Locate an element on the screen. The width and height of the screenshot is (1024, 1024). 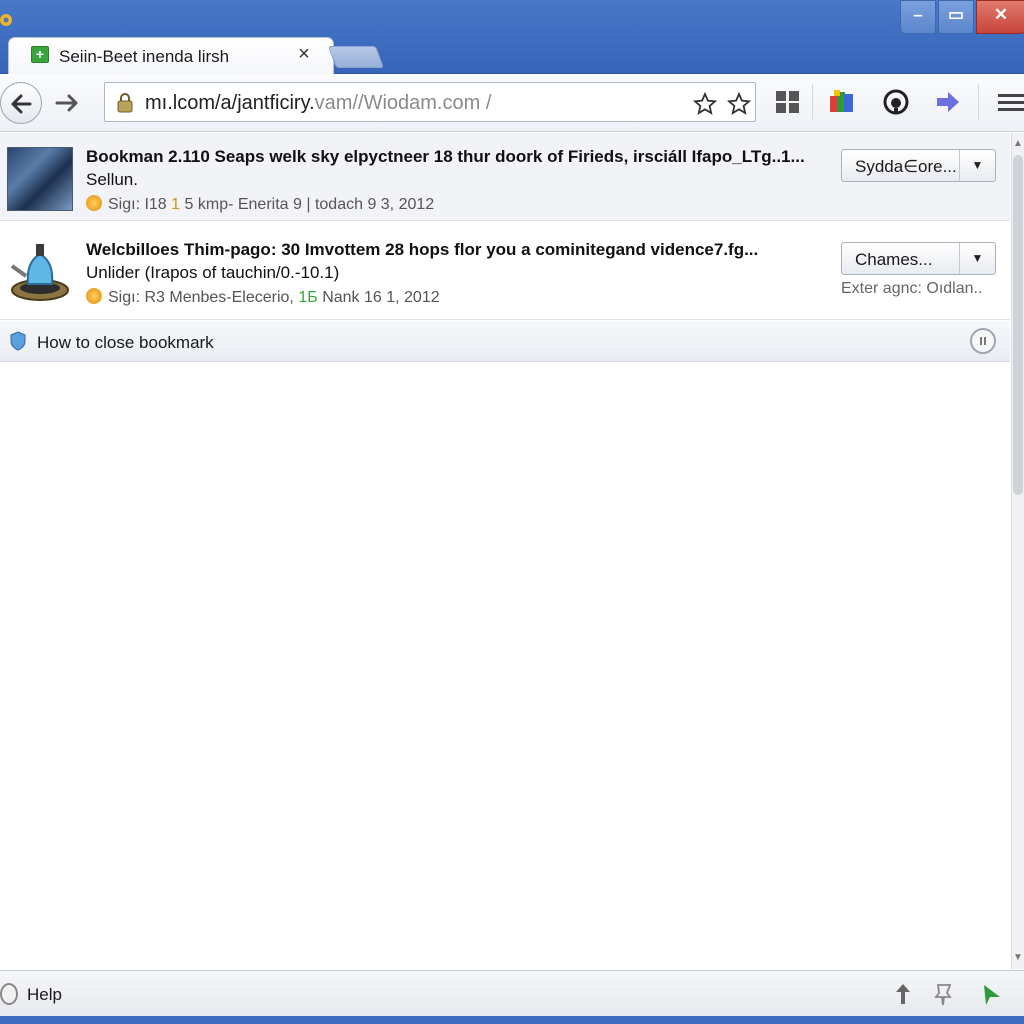
minimize-icon: – is located at coordinates (918, 14).